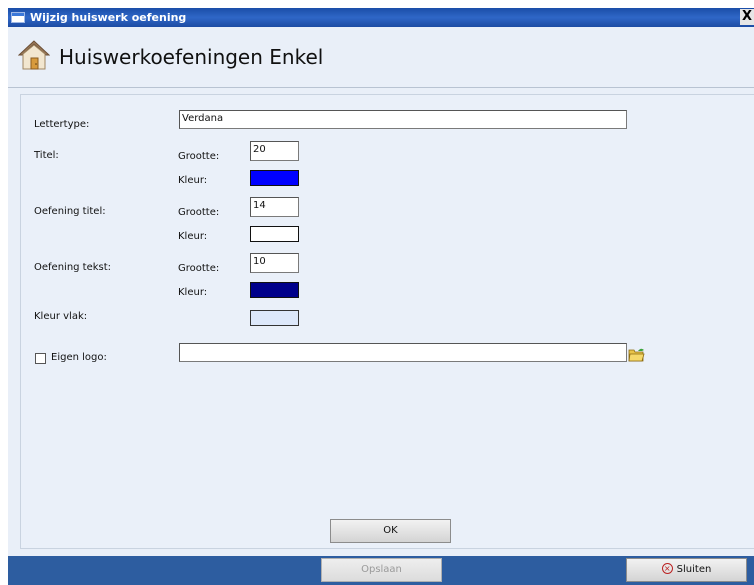 This screenshot has height=585, width=754. I want to click on opslaan-button: Opslaan, so click(381, 570).